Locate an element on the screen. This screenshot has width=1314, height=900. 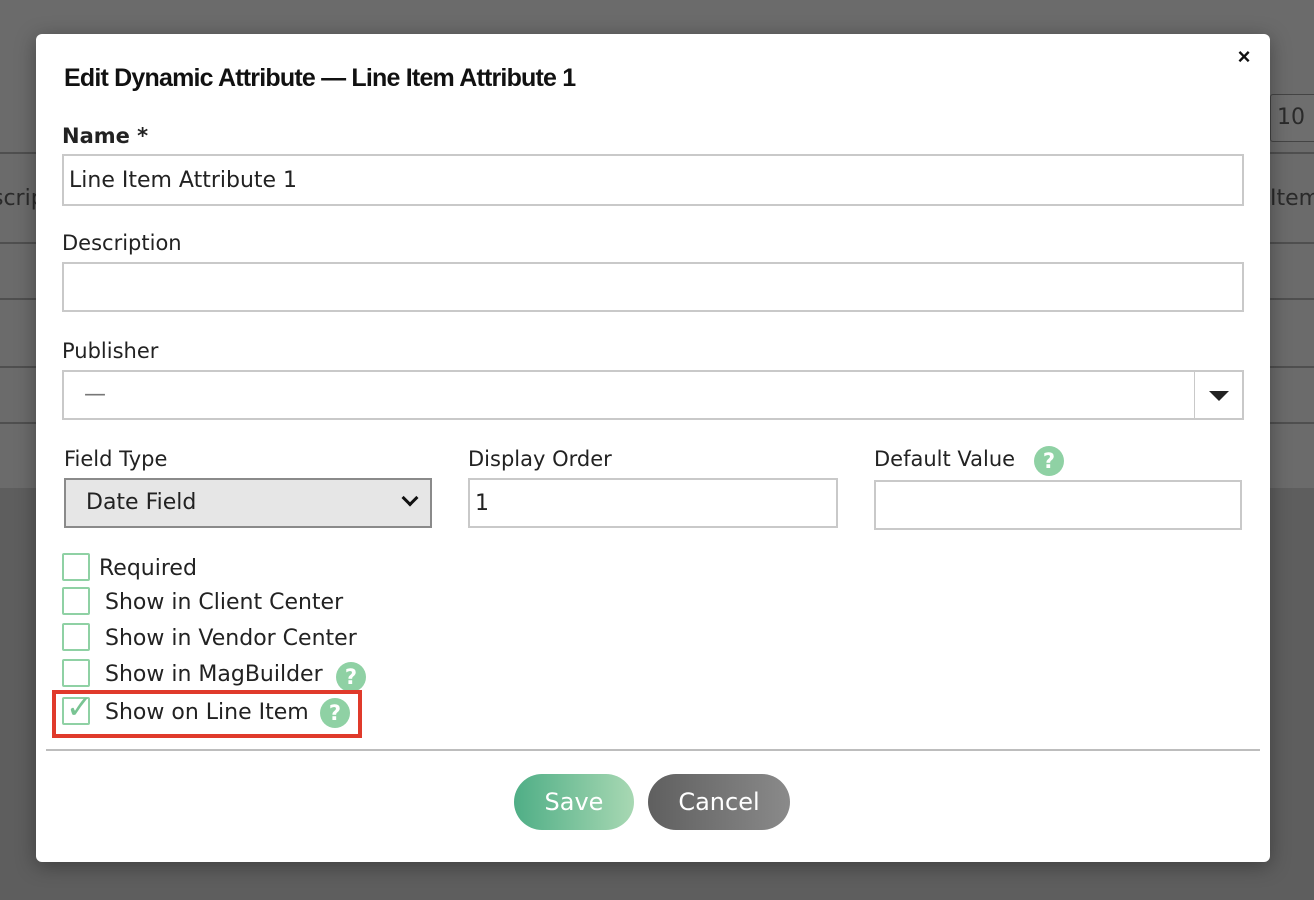
name-input is located at coordinates (653, 180).